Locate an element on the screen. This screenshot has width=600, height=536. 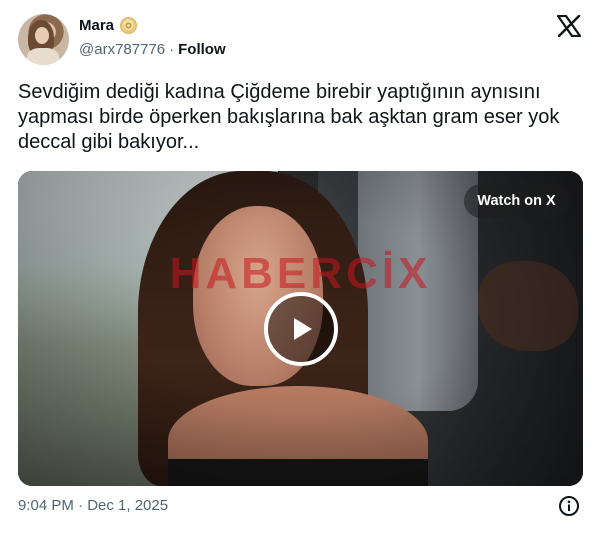
tweet-timestamp: 9:04 PM · Dec 1, 2025 is located at coordinates (93, 505).